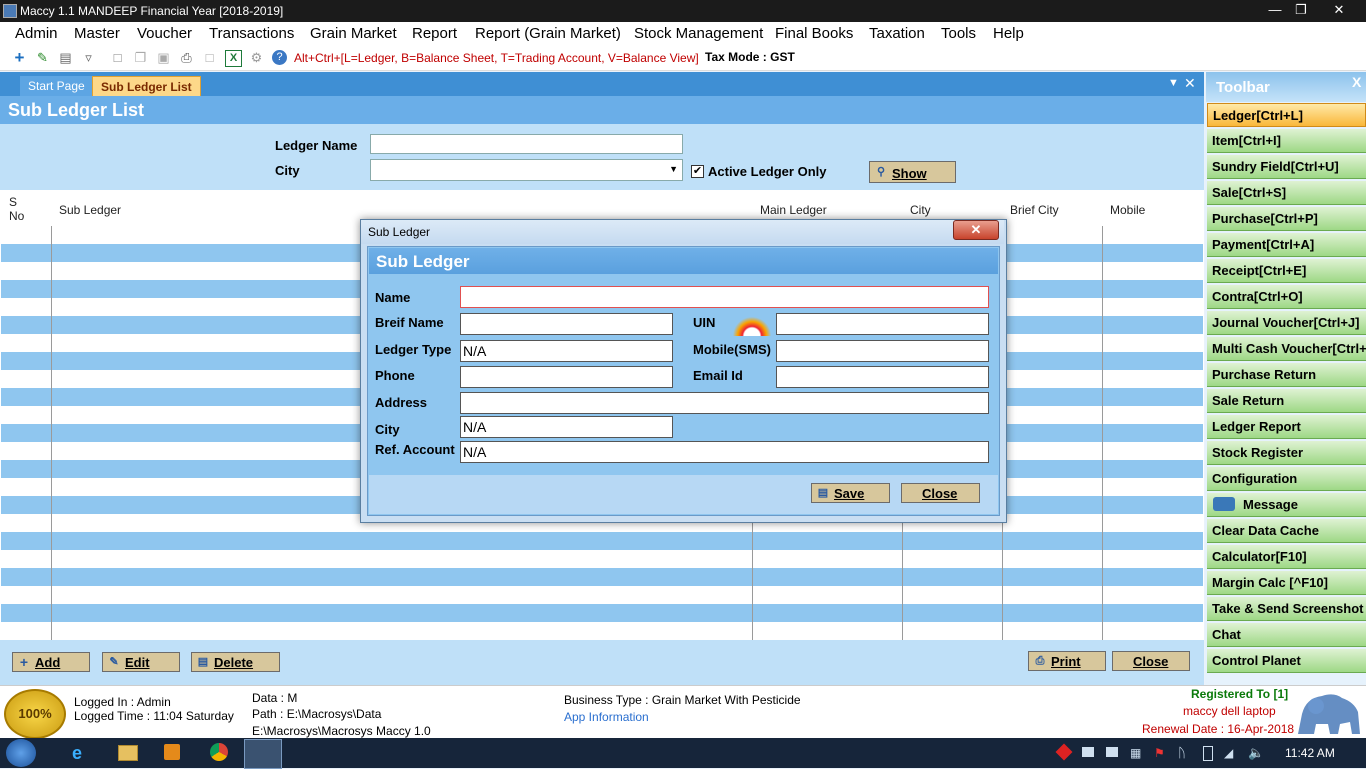  What do you see at coordinates (1286, 453) in the screenshot?
I see `toolbar-item: Stock Register` at bounding box center [1286, 453].